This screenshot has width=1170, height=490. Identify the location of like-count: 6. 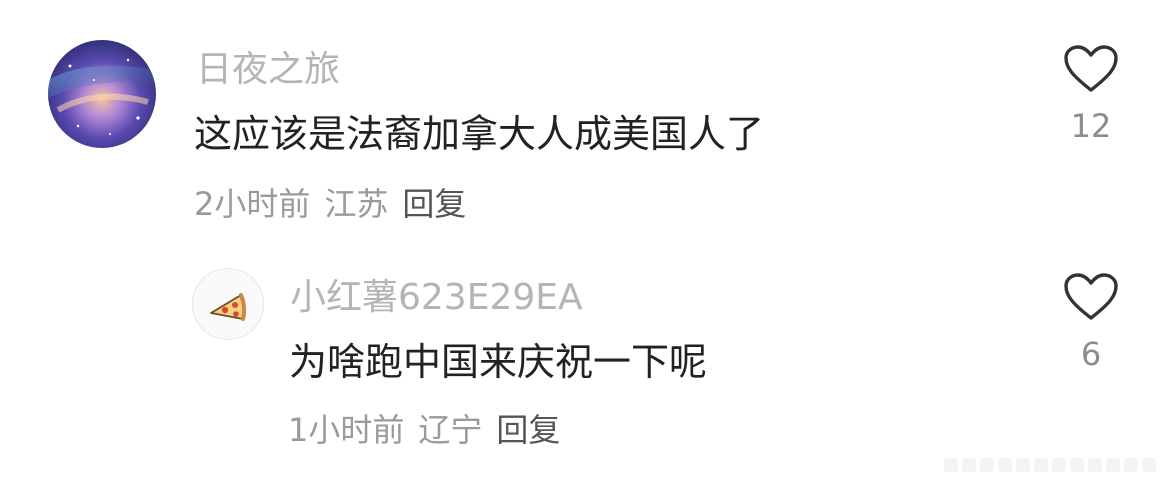
(1091, 354).